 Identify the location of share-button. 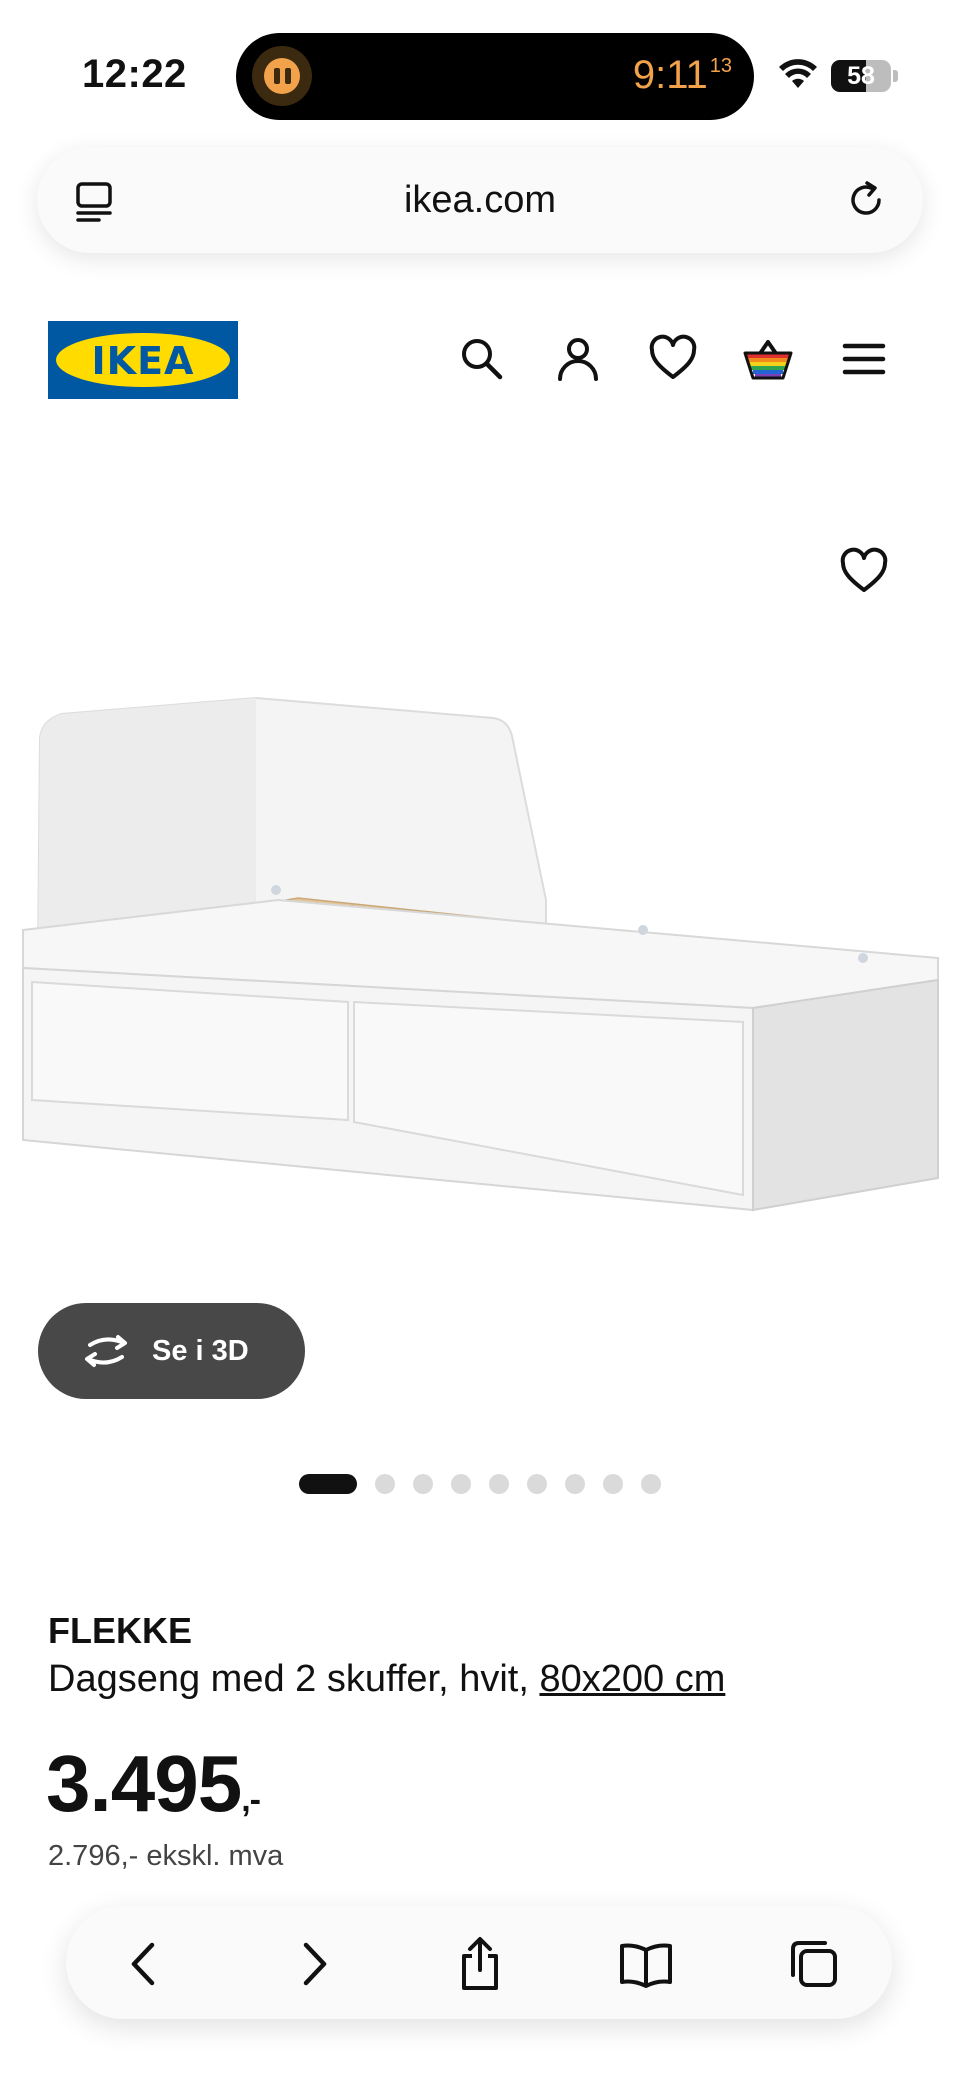
(480, 1964).